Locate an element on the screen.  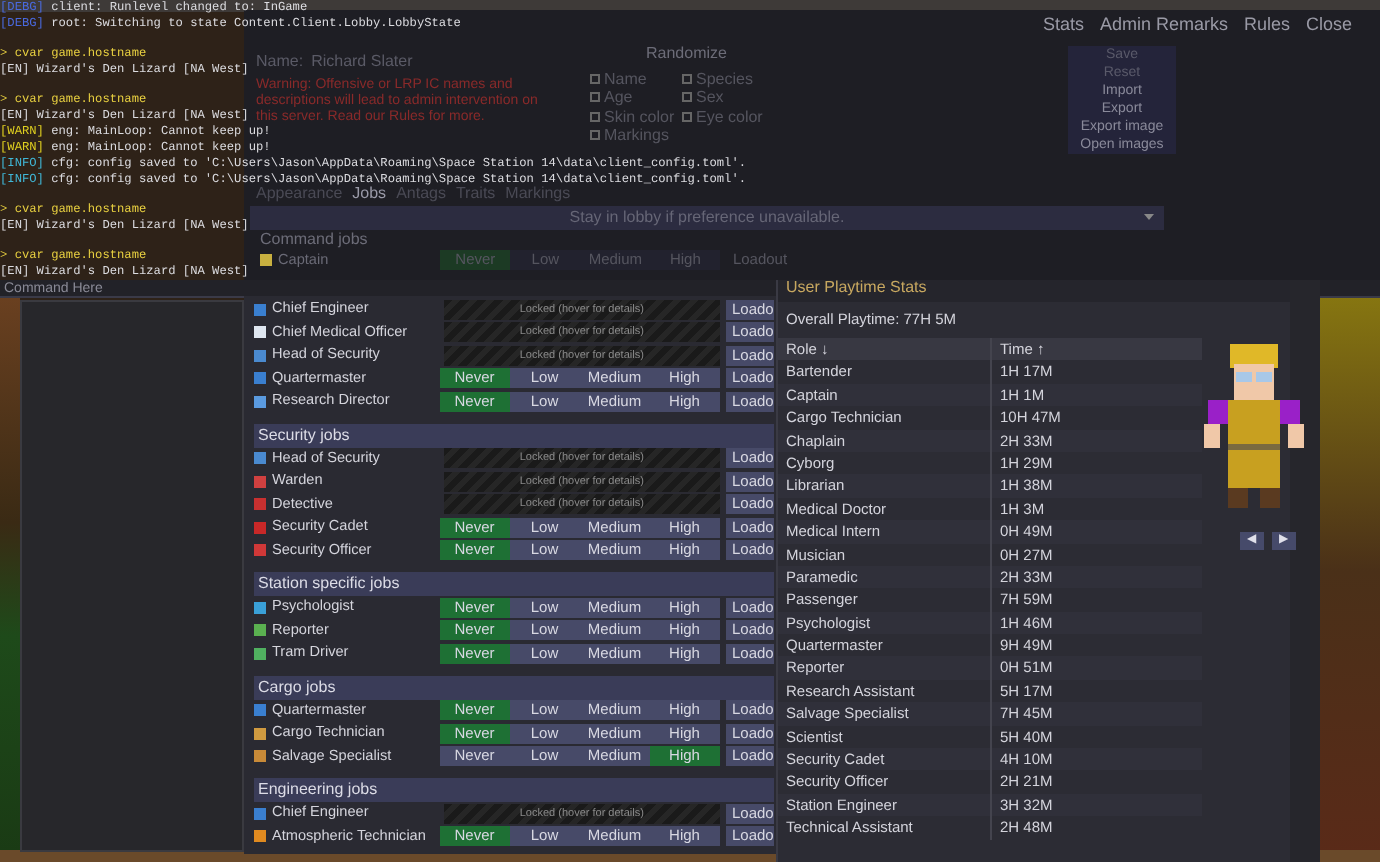
name-label: Name: is located at coordinates (280, 62).